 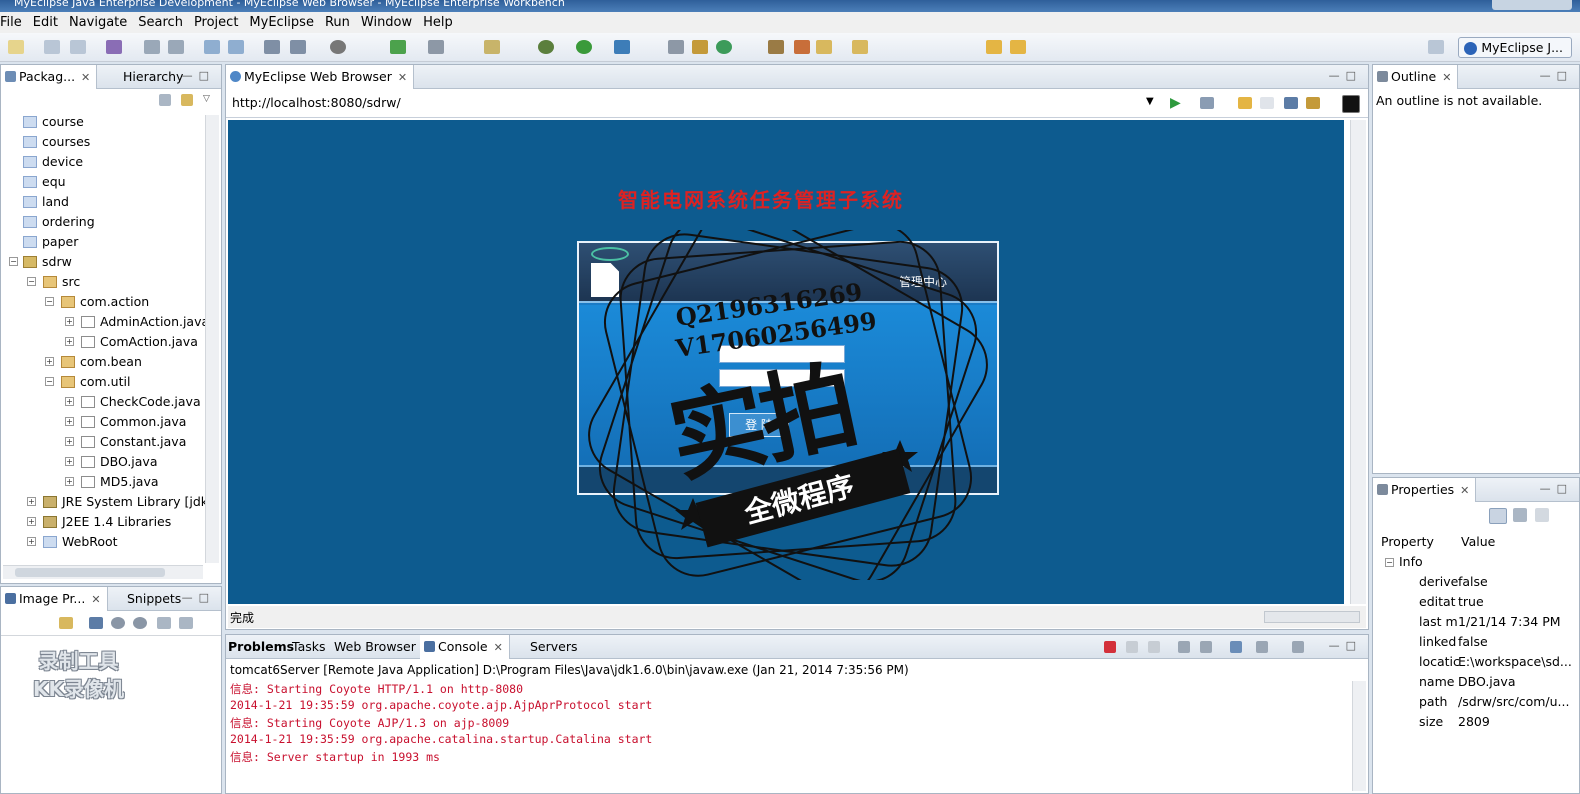 What do you see at coordinates (1175, 103) in the screenshot?
I see `go-icon: ▶` at bounding box center [1175, 103].